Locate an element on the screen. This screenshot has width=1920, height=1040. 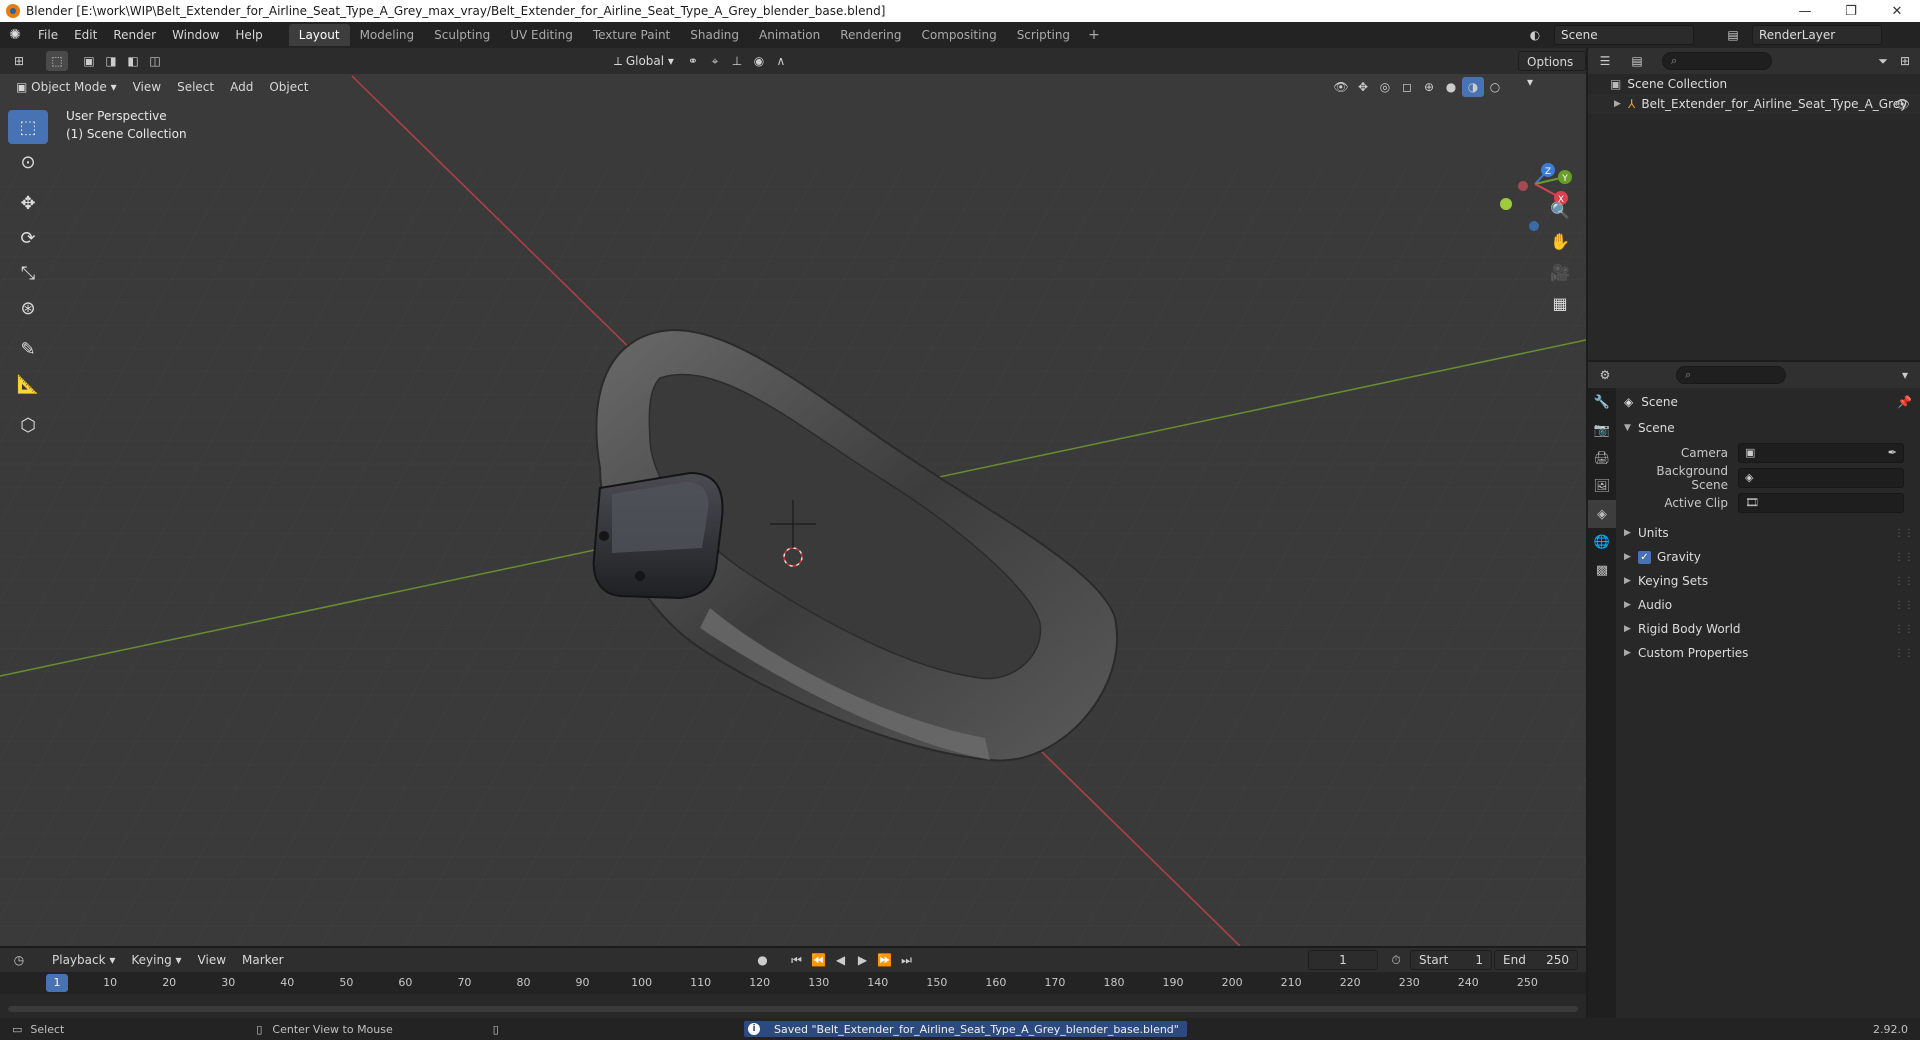
viewport-menu-add: Add is located at coordinates (241, 87).